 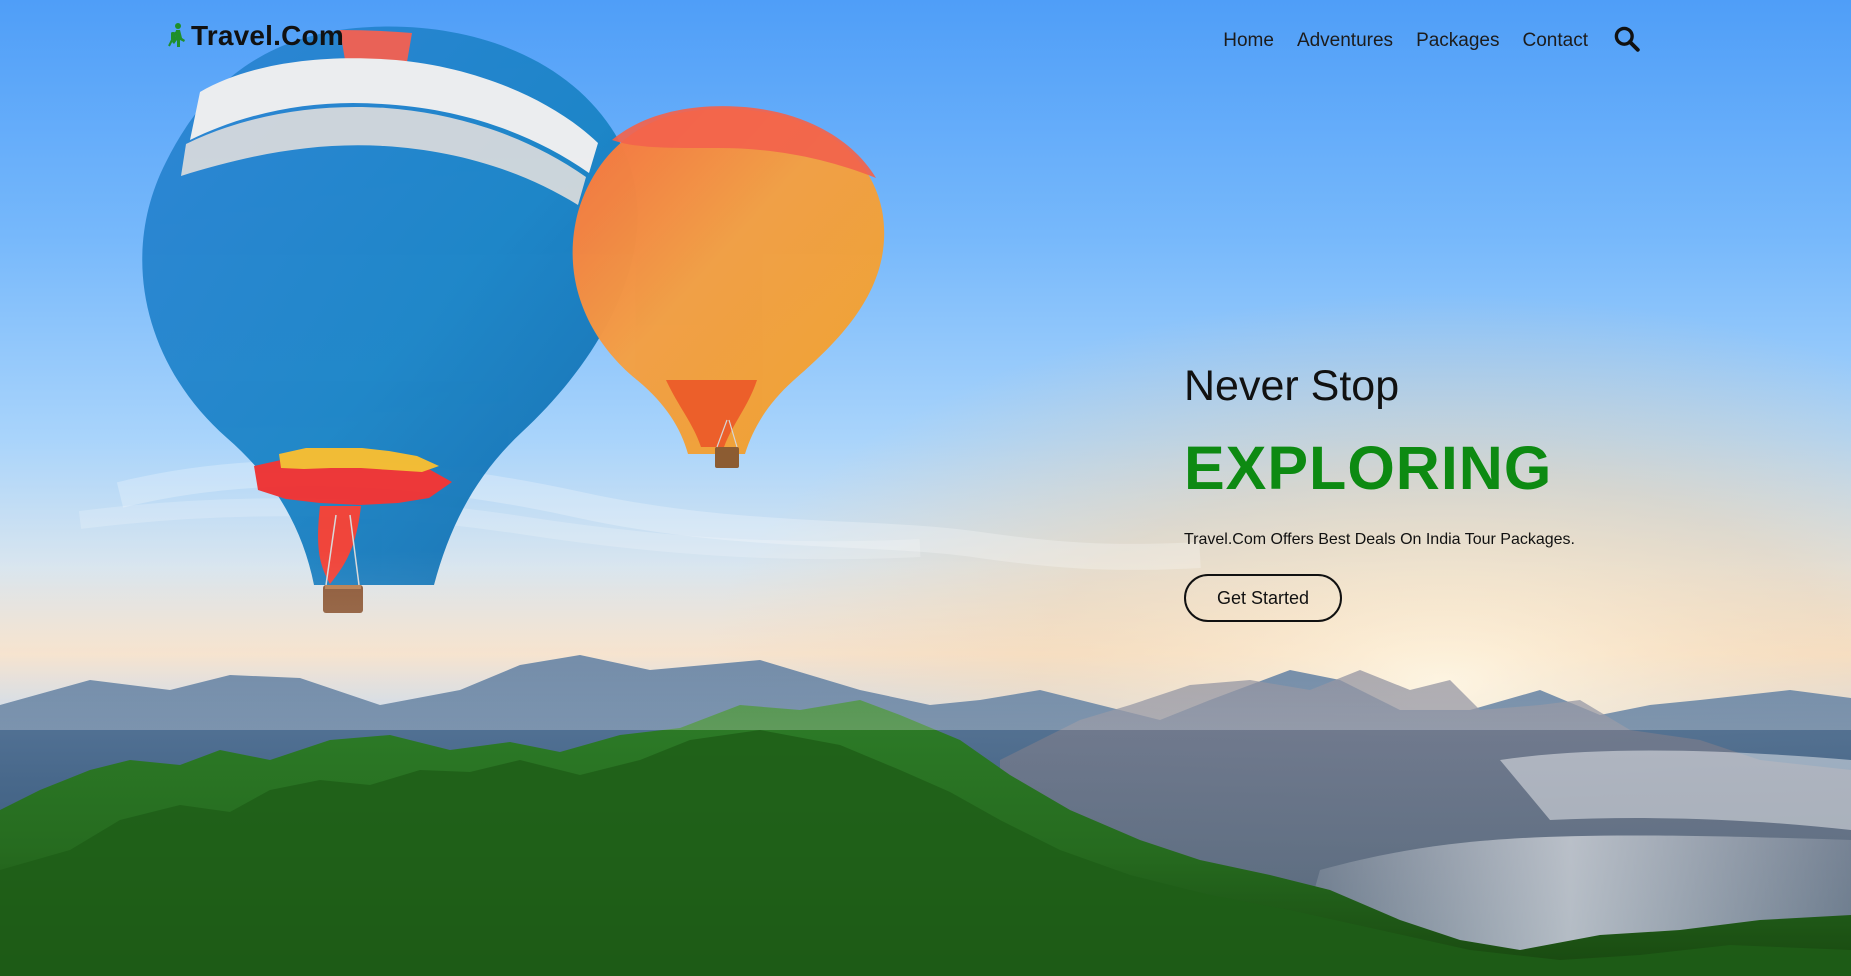 I want to click on search-button, so click(x=1626, y=41).